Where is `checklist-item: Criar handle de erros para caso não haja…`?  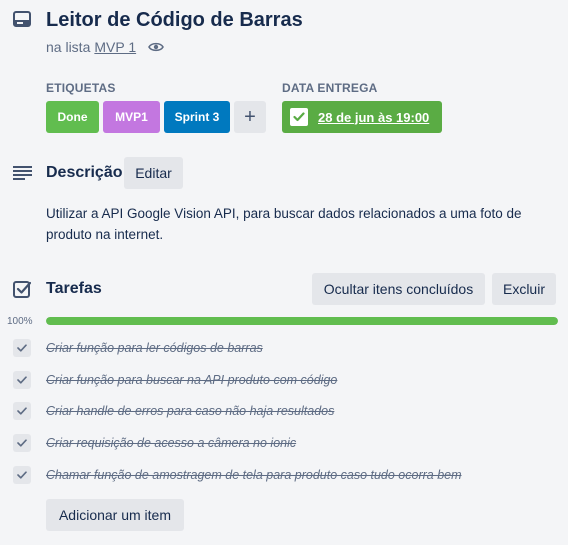
checklist-item: Criar handle de erros para caso não haja… is located at coordinates (173, 411).